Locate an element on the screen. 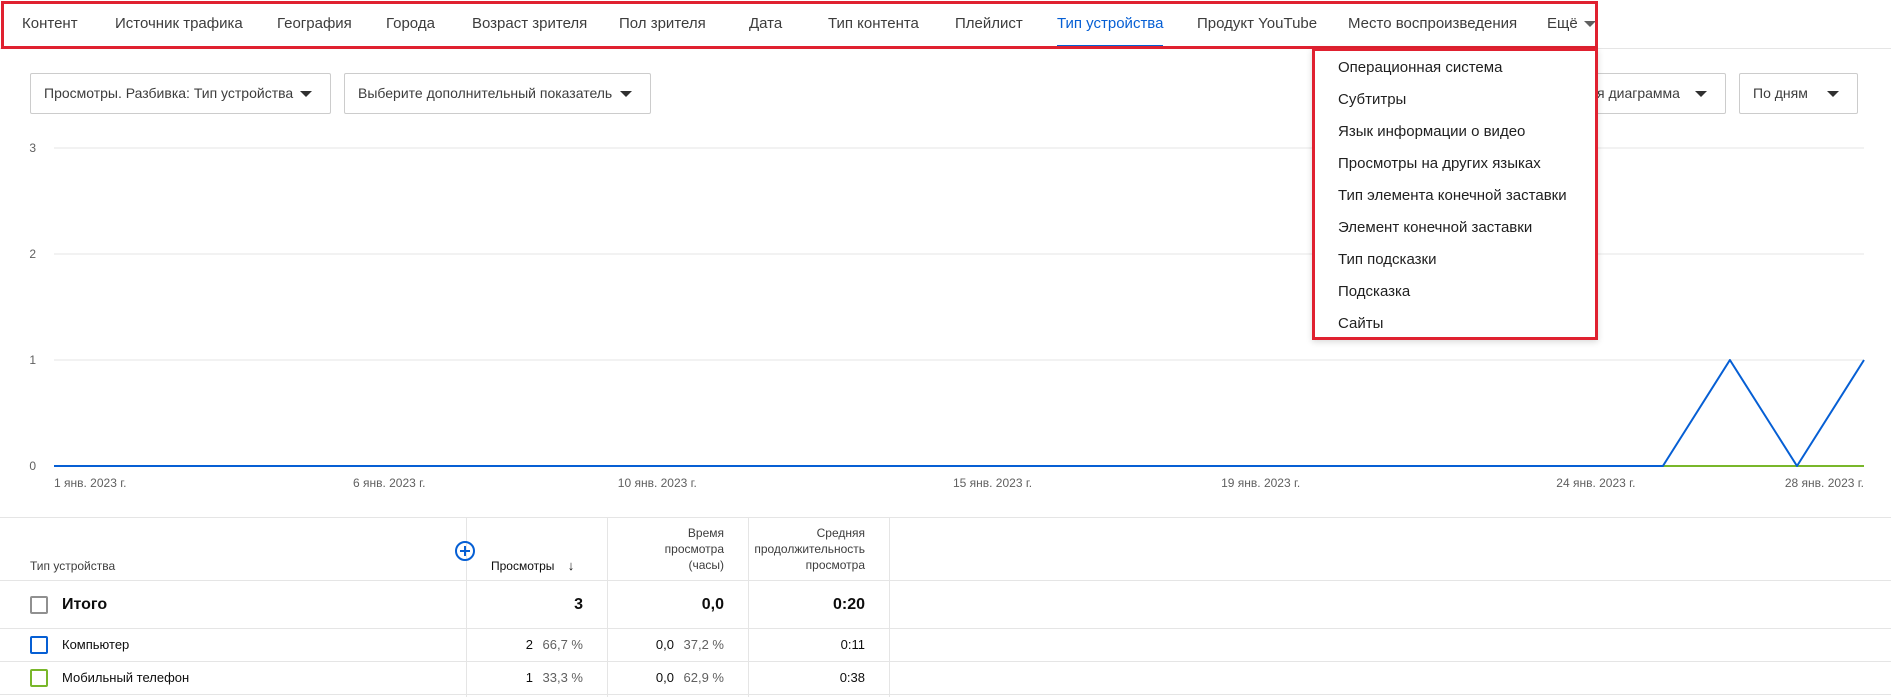 This screenshot has width=1891, height=697. tab-viewer-gender: Пол зрителя is located at coordinates (662, 24).